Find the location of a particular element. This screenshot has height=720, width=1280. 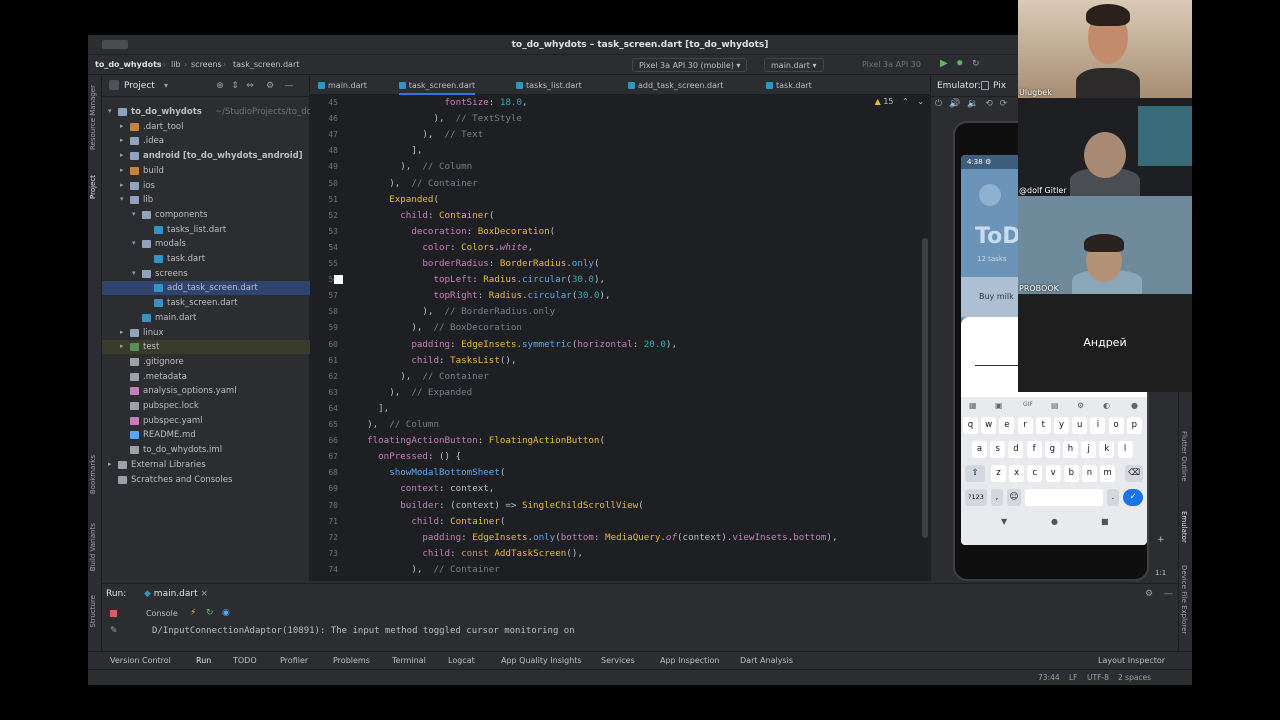

code-line: 56 topLeft: Radius.circular(30.0), is located at coordinates (620, 280).